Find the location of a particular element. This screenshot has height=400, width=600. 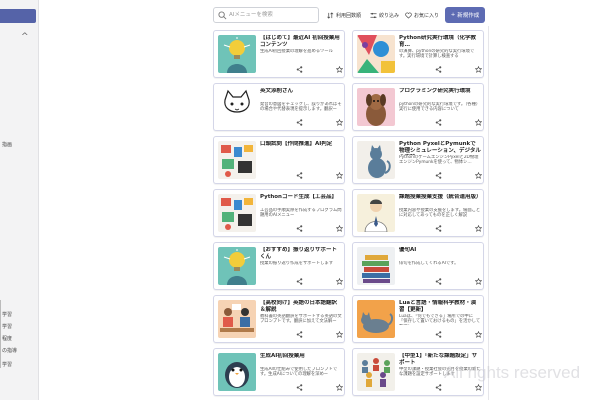

sort-usage-label: 利用回数順 is located at coordinates (349, 16).